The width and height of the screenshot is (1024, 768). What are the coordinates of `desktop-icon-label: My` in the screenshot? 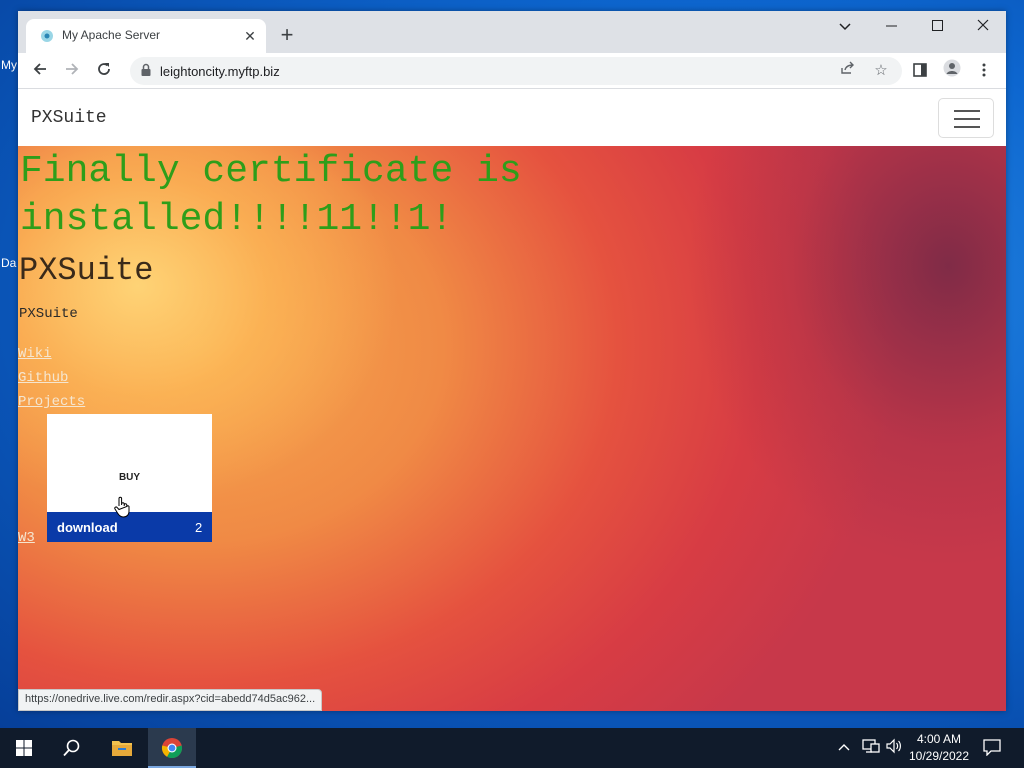 It's located at (9, 65).